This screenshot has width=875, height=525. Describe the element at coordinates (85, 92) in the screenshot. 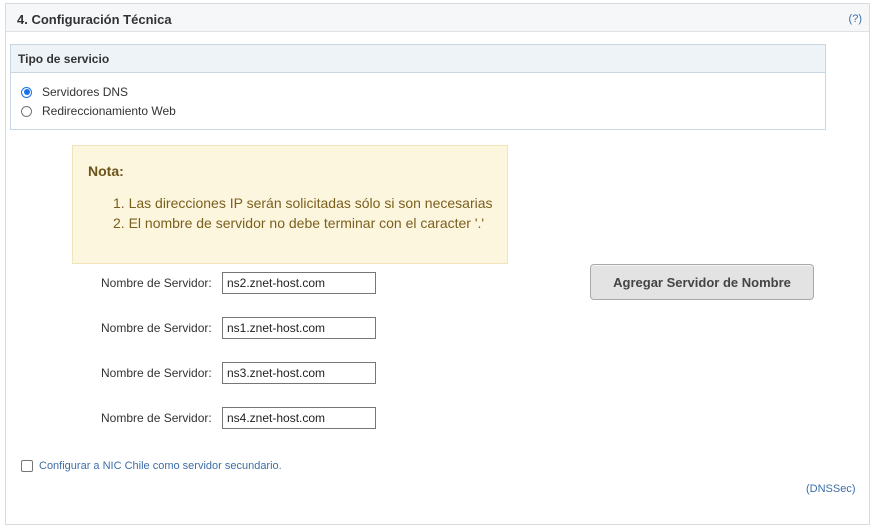

I see `radio-label-dns: Servidores DNS` at that location.